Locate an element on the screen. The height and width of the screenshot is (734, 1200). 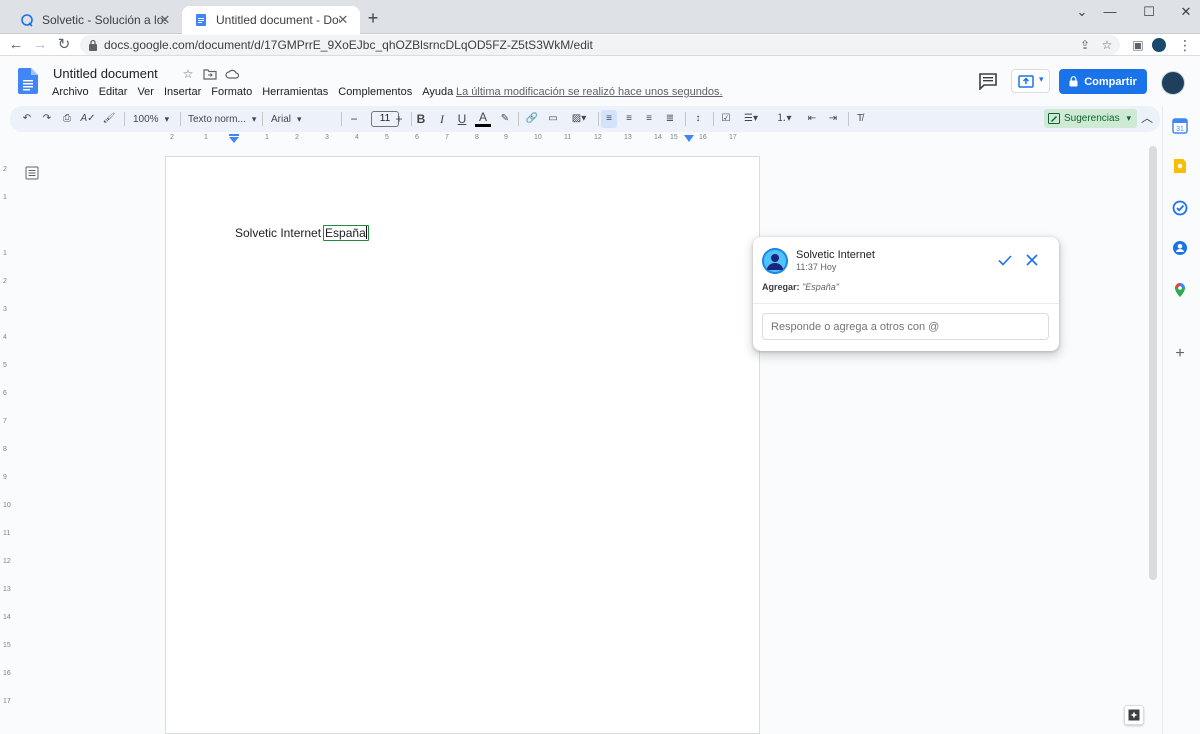
highlight-color-icon: ✎ is located at coordinates (505, 119).